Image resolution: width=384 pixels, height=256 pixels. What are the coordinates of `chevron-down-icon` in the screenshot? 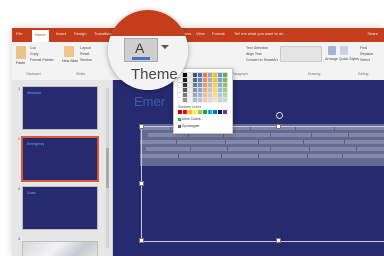 It's located at (165, 47).